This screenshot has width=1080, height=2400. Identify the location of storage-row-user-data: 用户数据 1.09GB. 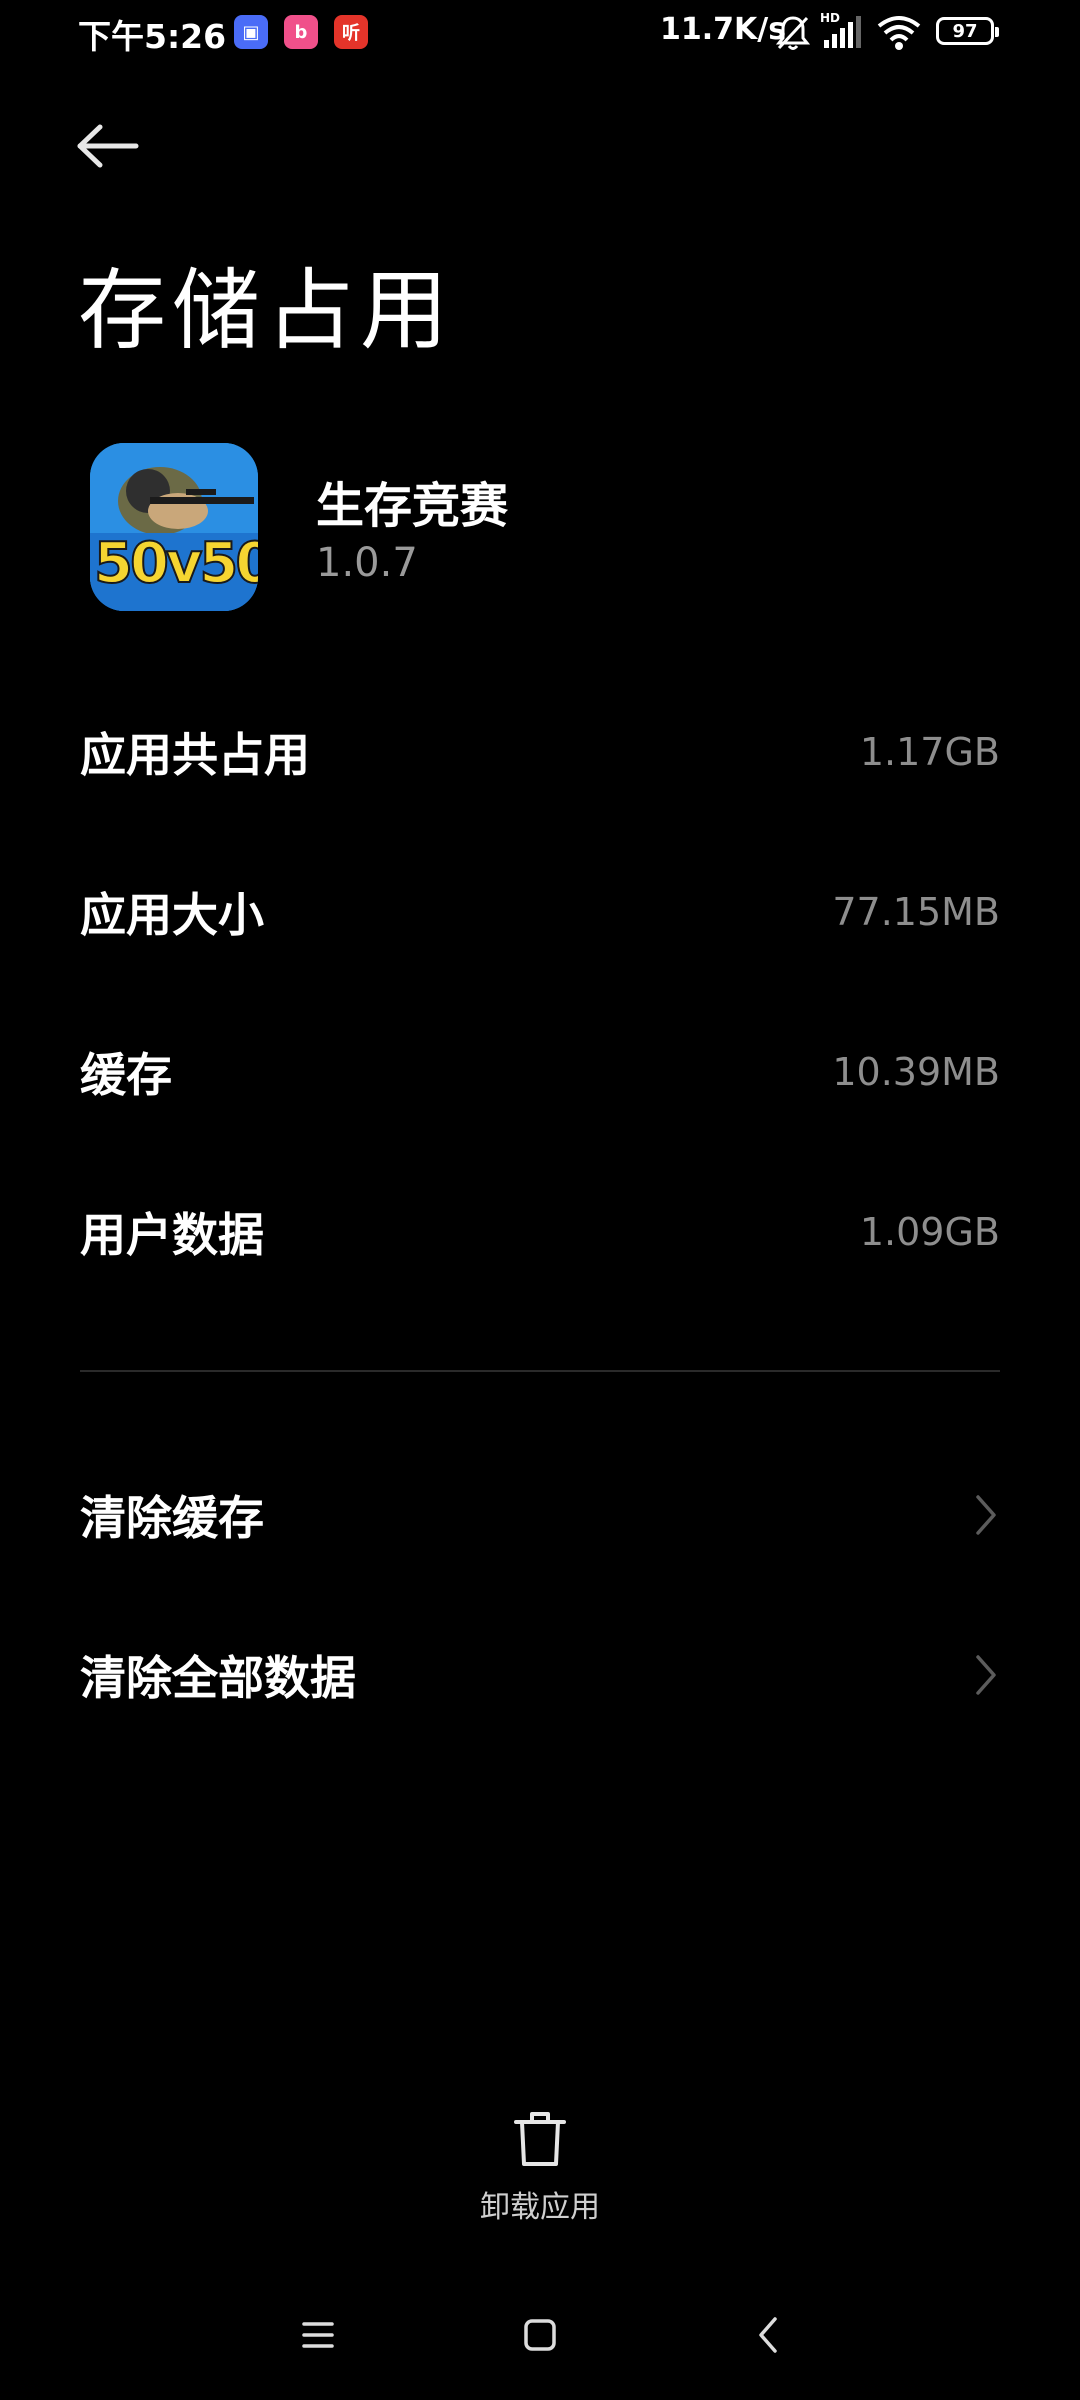
(540, 1232).